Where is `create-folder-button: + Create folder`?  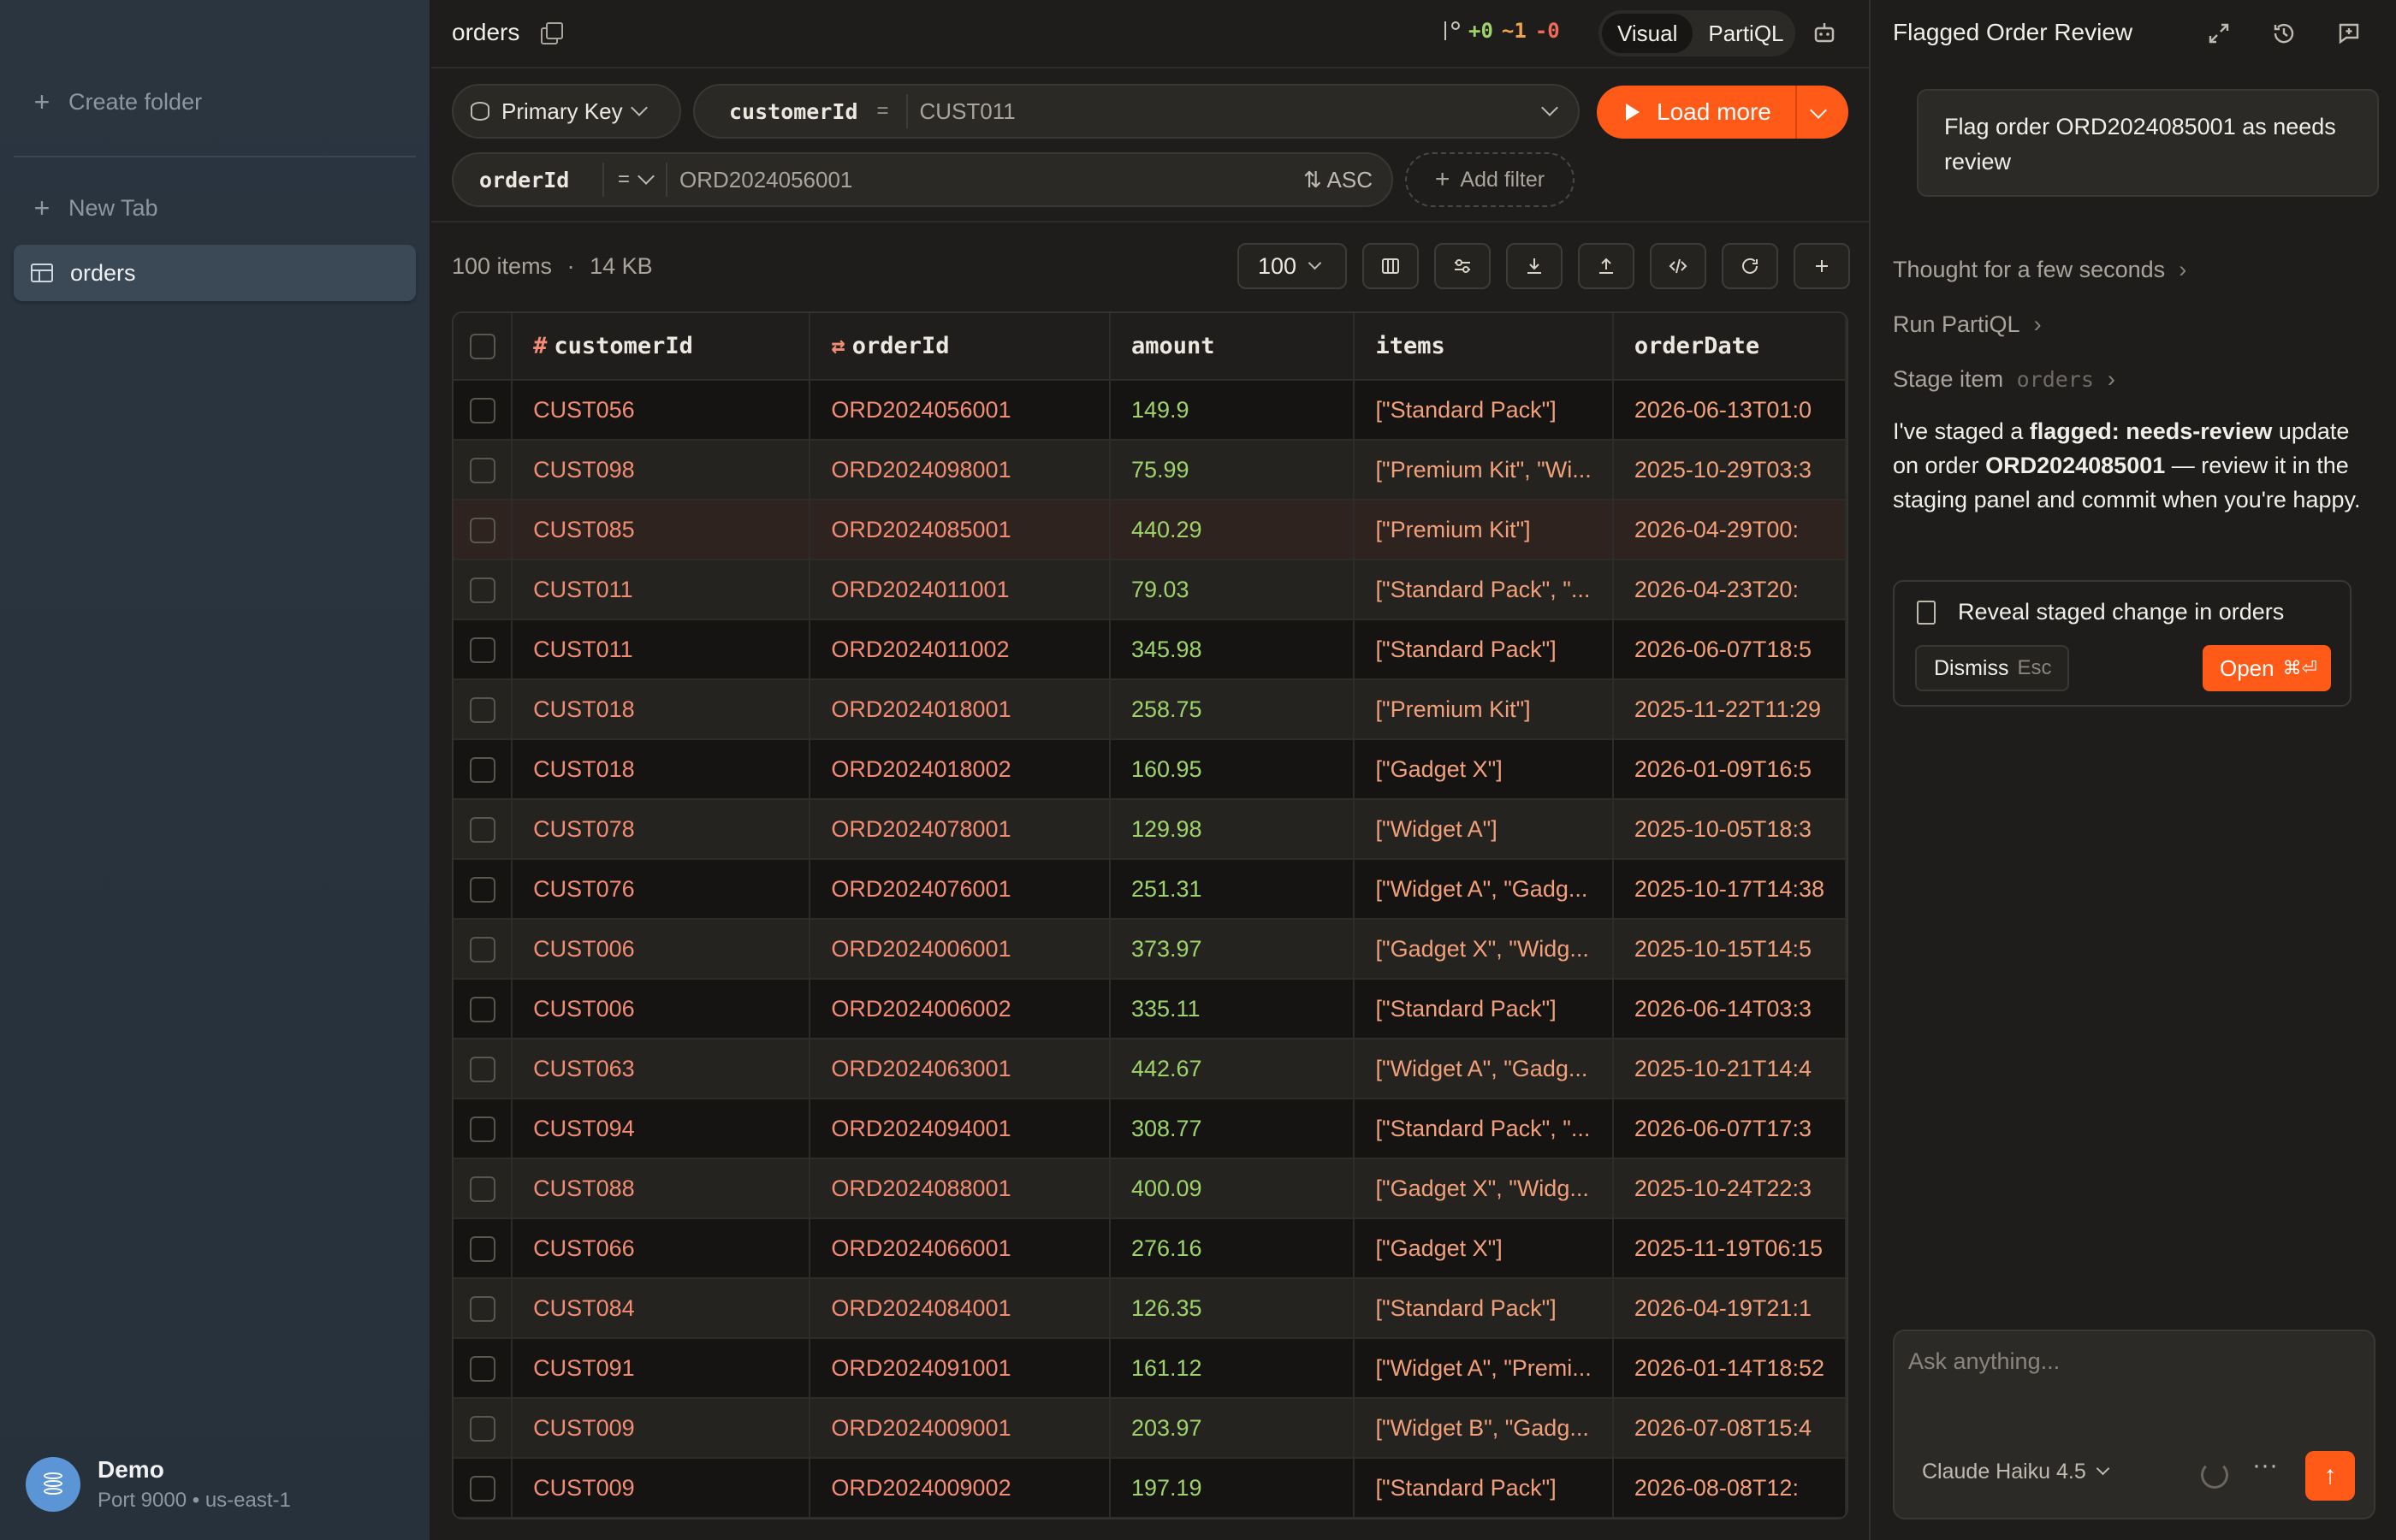
create-folder-button: + Create folder is located at coordinates (215, 102).